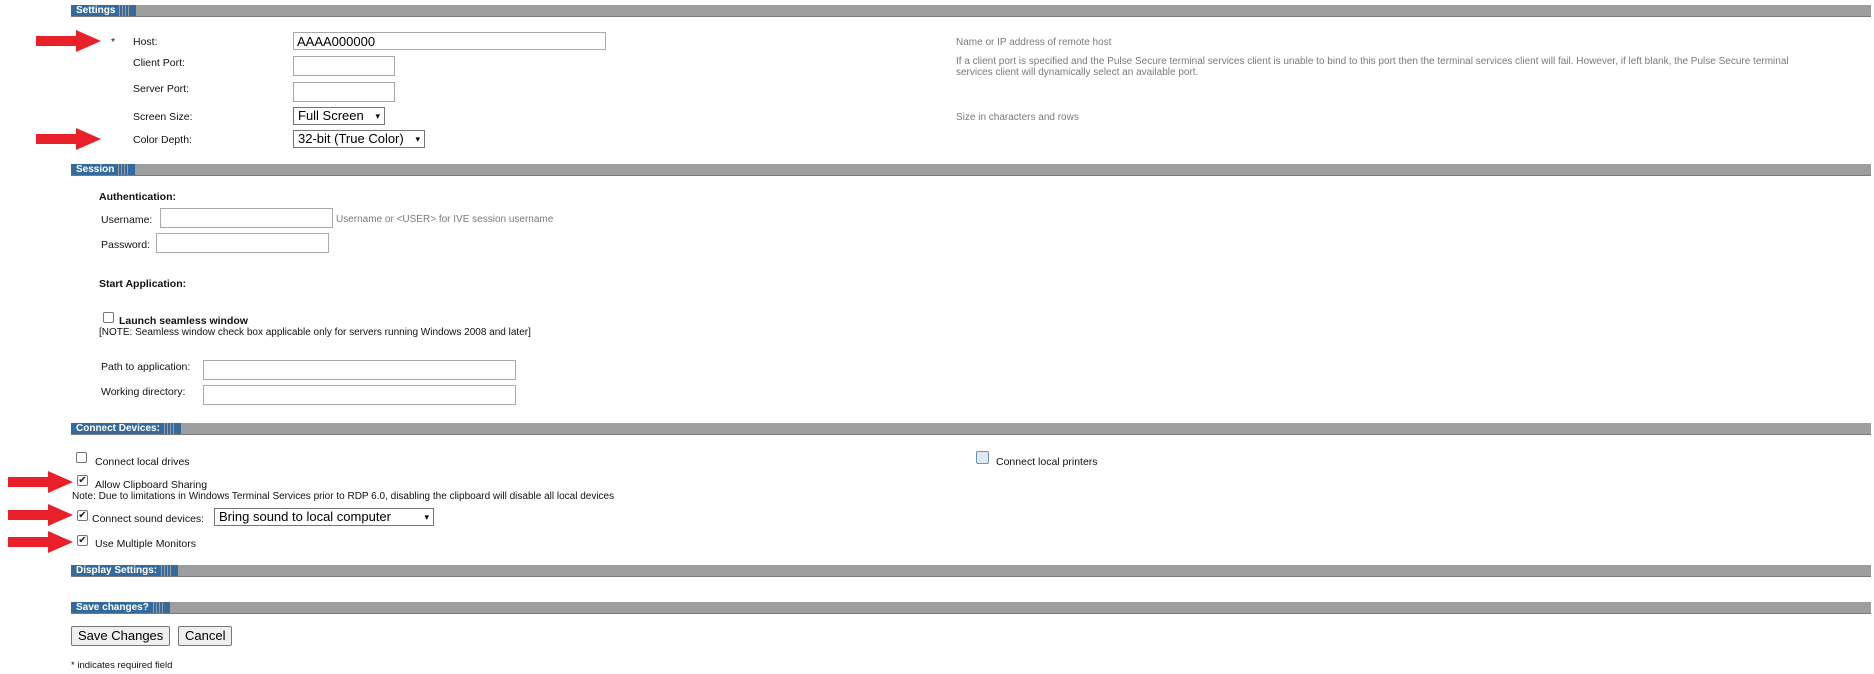 Image resolution: width=1874 pixels, height=674 pixels. I want to click on settings-section-header: Settings, so click(971, 11).